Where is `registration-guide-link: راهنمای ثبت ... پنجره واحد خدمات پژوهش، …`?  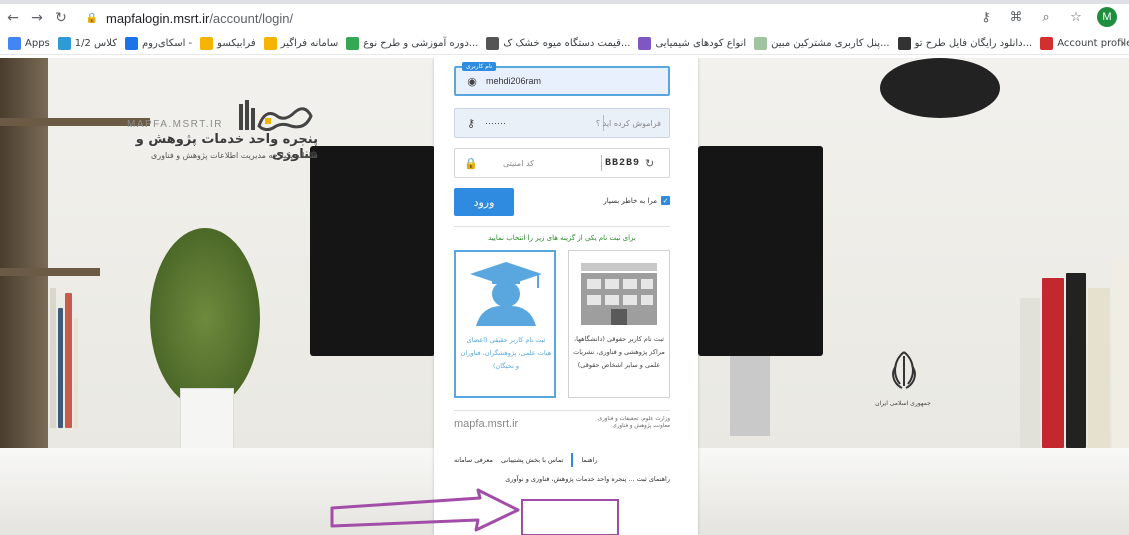
registration-guide-link: راهنمای ثبت ... پنجره واحد خدمات پژوهش، … is located at coordinates (572, 479).